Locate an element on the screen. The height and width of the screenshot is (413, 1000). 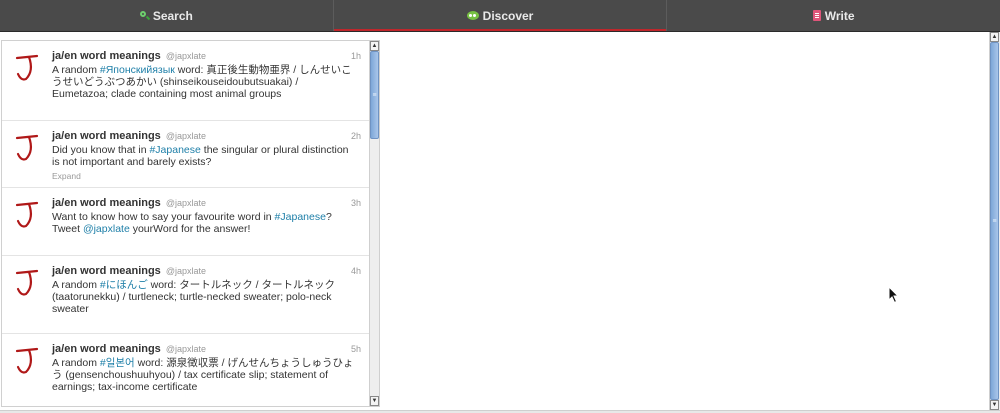
tab-search: Search is located at coordinates (167, 15).